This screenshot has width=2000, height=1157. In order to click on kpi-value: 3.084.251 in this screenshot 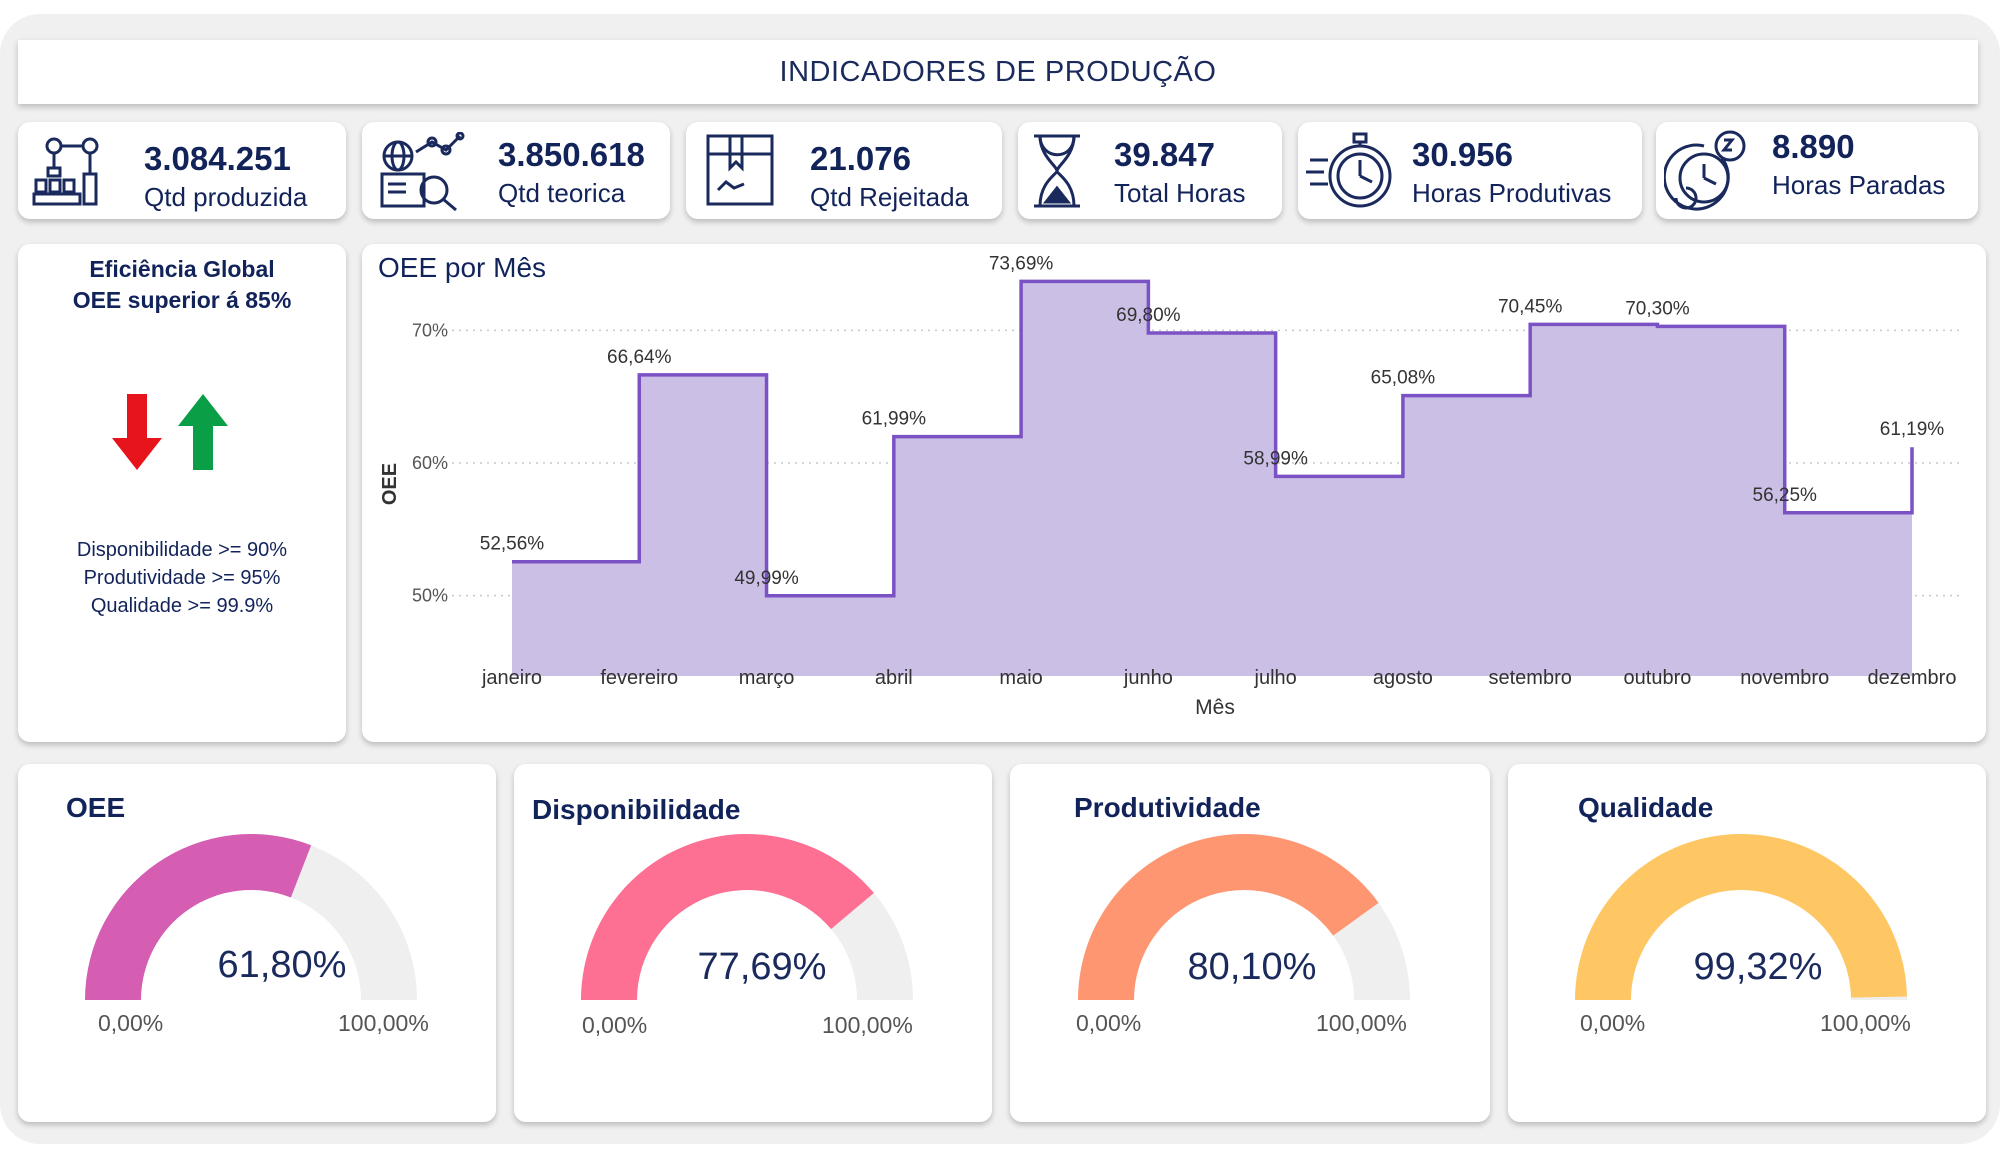, I will do `click(217, 158)`.